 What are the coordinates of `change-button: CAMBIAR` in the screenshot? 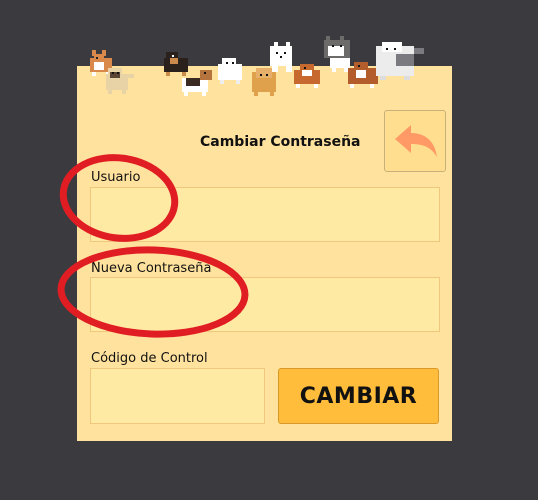 It's located at (358, 396).